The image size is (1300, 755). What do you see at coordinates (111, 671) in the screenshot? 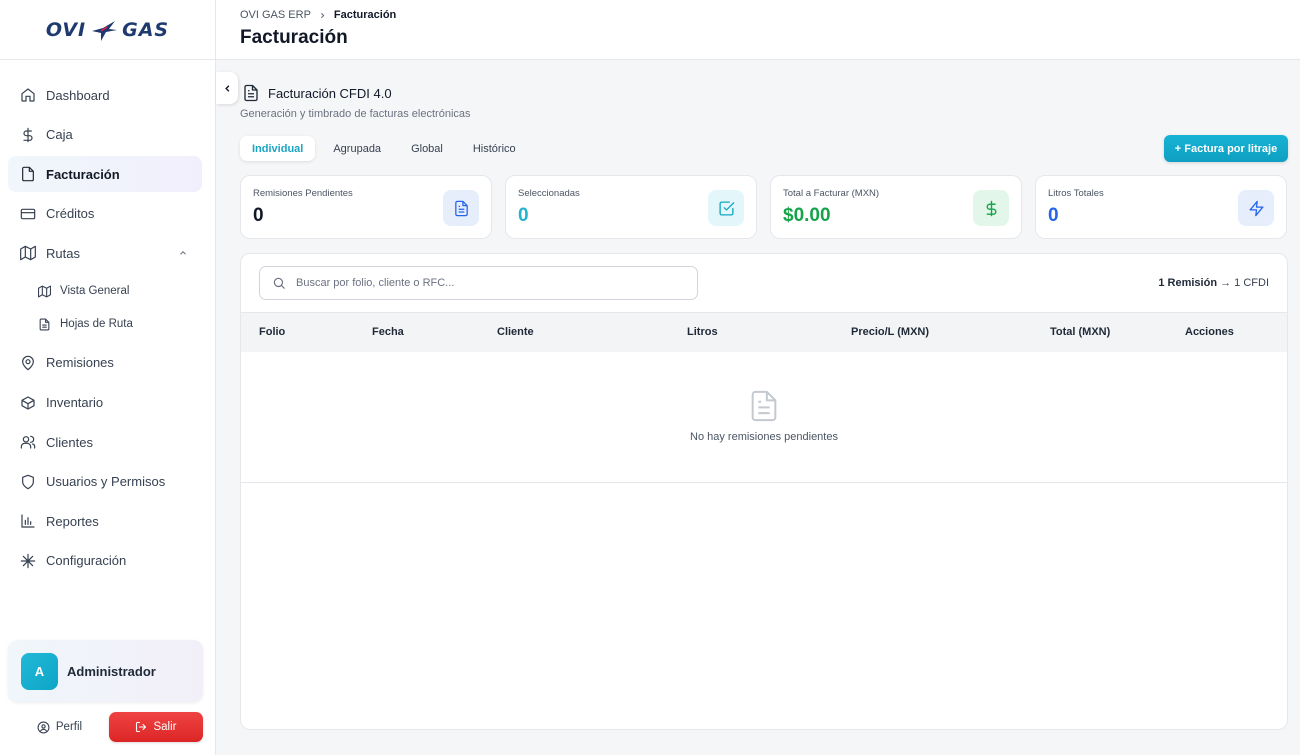
I see `user-name: Administrador` at bounding box center [111, 671].